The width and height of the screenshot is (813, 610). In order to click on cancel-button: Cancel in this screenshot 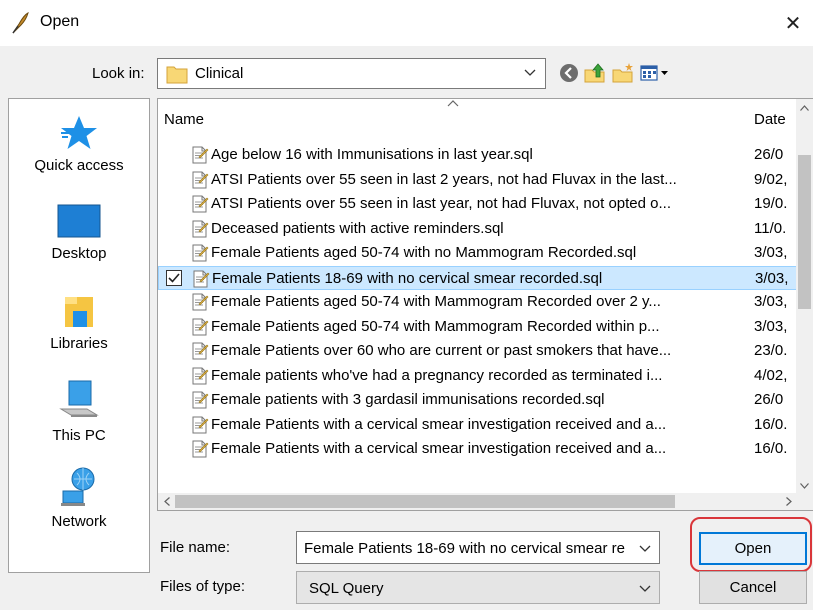, I will do `click(753, 587)`.